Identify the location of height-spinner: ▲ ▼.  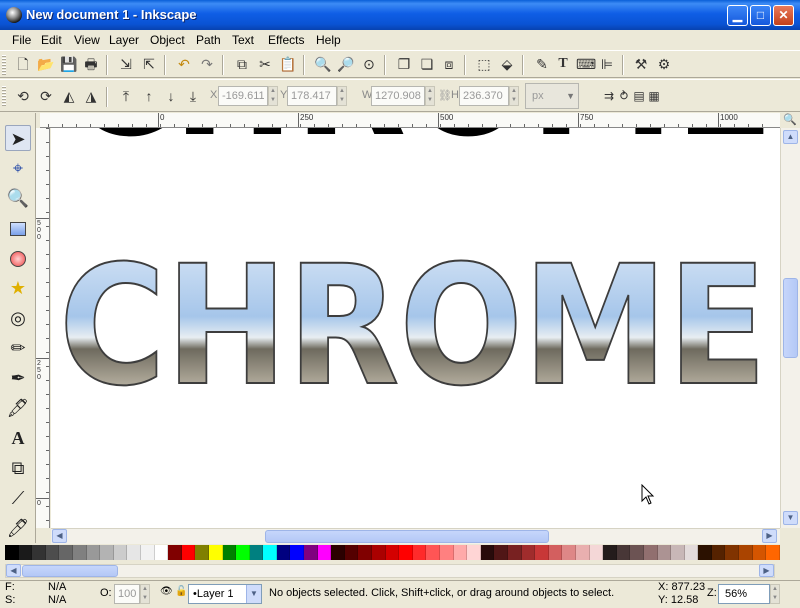
(514, 96).